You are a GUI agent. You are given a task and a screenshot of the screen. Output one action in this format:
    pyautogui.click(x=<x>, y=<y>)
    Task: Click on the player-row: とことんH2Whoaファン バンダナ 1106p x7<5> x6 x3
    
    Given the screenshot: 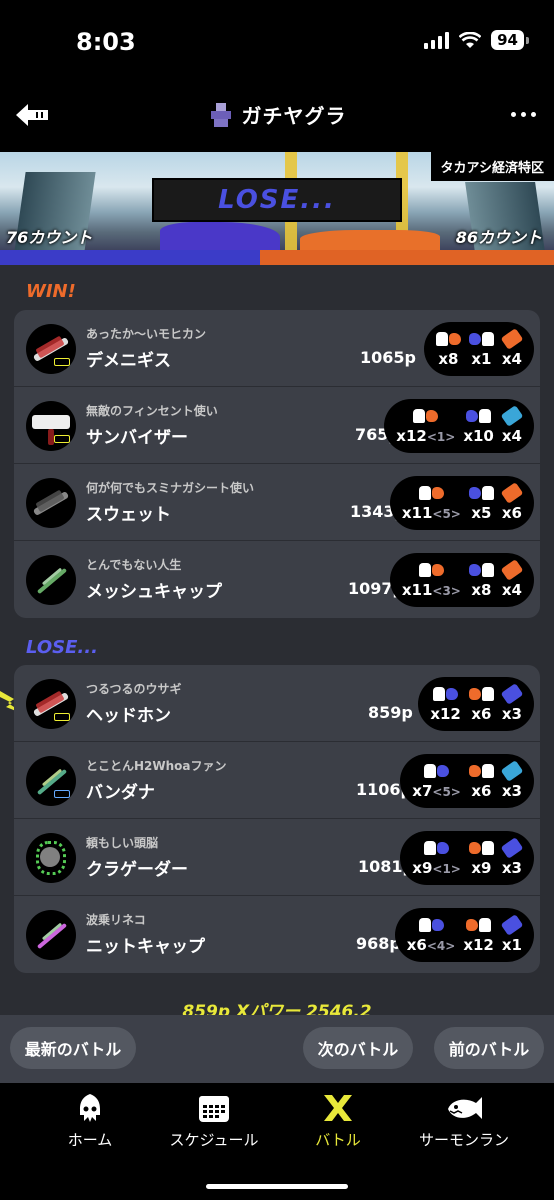 What is the action you would take?
    pyautogui.click(x=277, y=780)
    